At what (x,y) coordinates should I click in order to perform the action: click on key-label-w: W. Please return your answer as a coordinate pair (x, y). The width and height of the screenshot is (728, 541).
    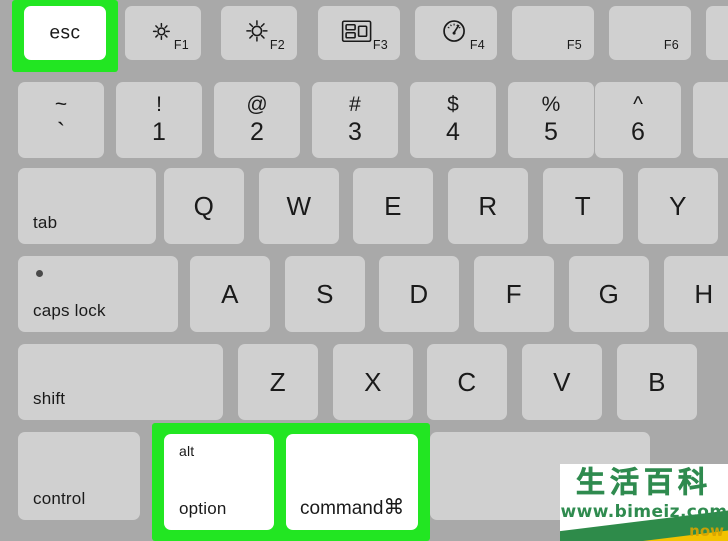
    Looking at the image, I should click on (299, 206).